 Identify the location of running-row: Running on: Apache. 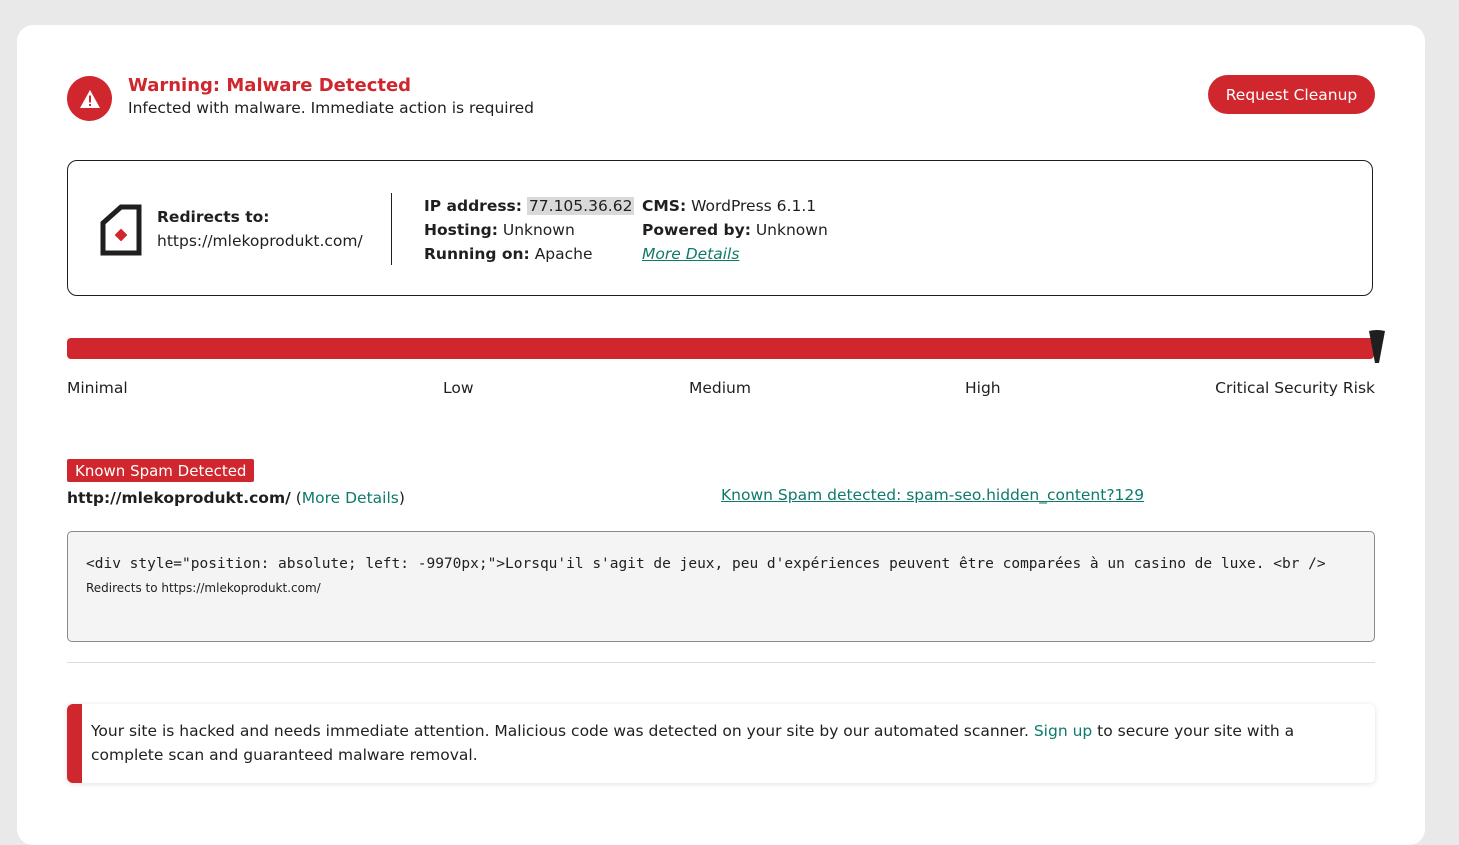
(529, 254).